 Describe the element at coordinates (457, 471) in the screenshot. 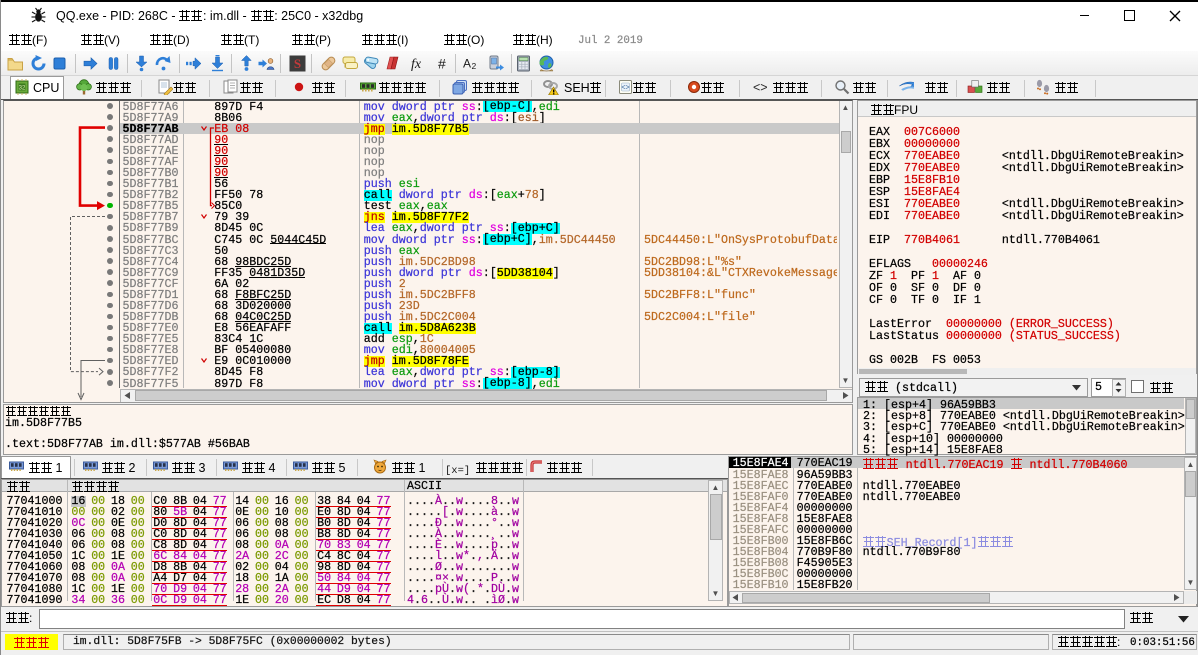

I see `svg-text: [x=]` at that location.